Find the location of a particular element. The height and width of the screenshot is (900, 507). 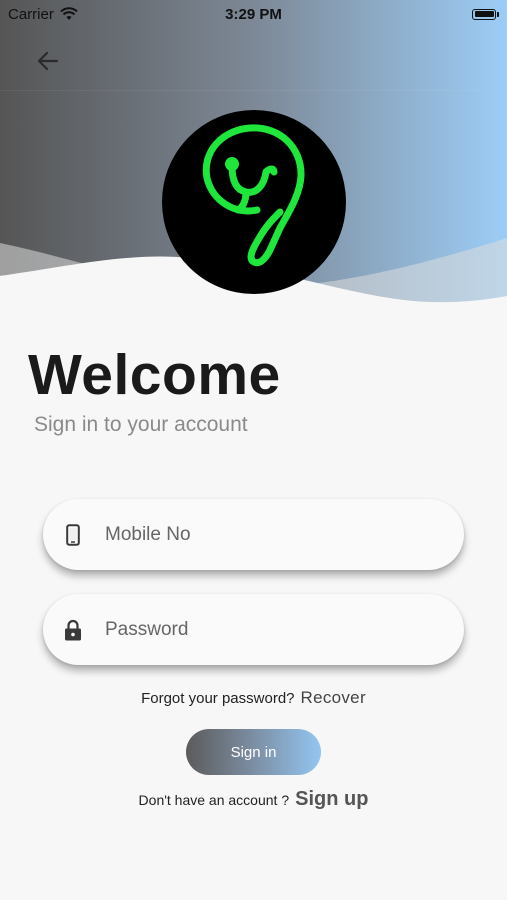

arrow-left-icon is located at coordinates (48, 61).